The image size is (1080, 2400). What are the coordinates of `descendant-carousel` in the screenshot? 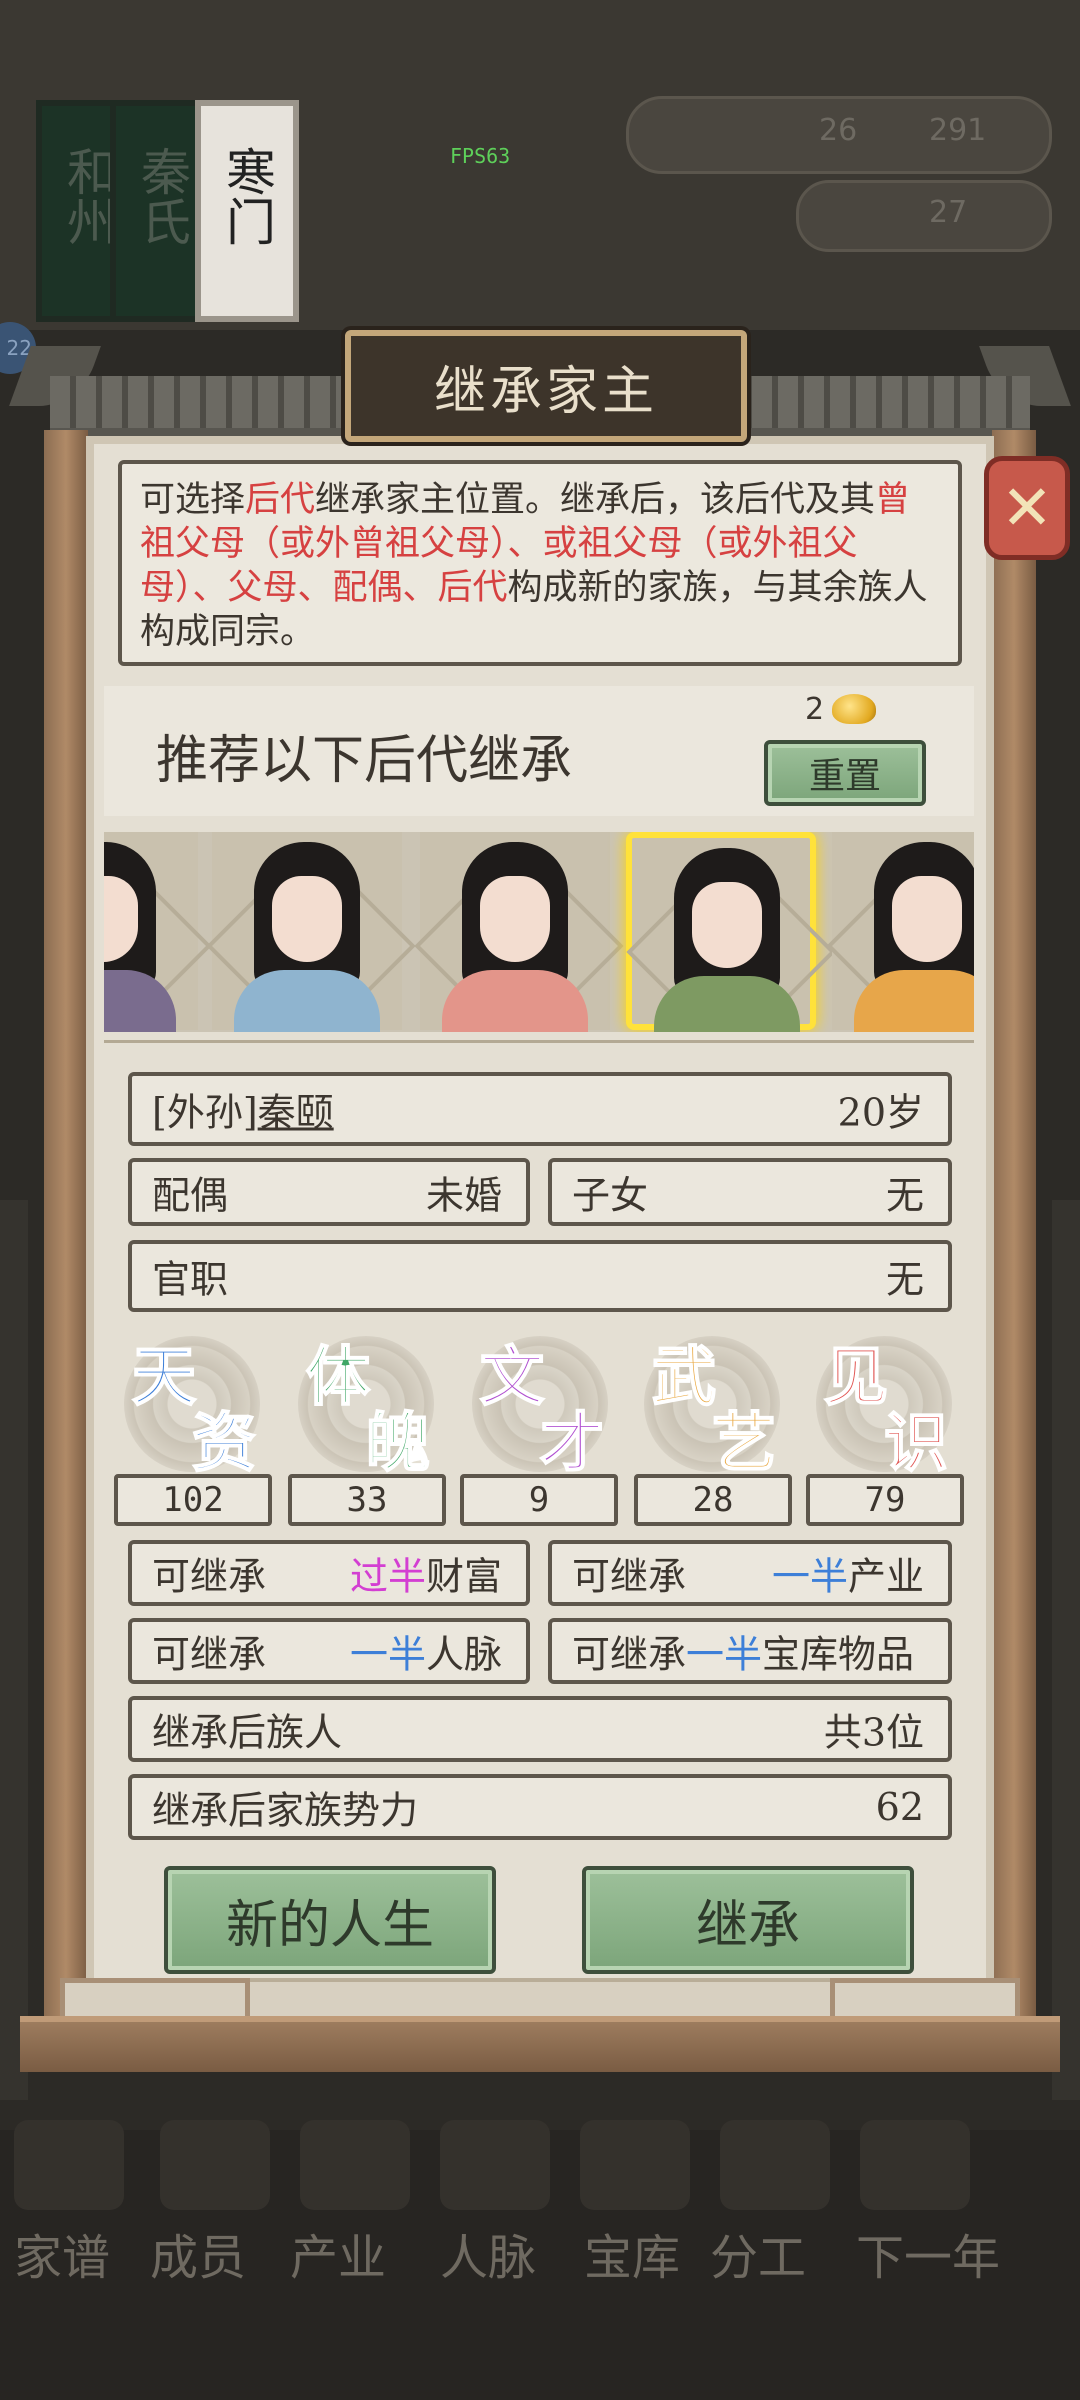 It's located at (539, 932).